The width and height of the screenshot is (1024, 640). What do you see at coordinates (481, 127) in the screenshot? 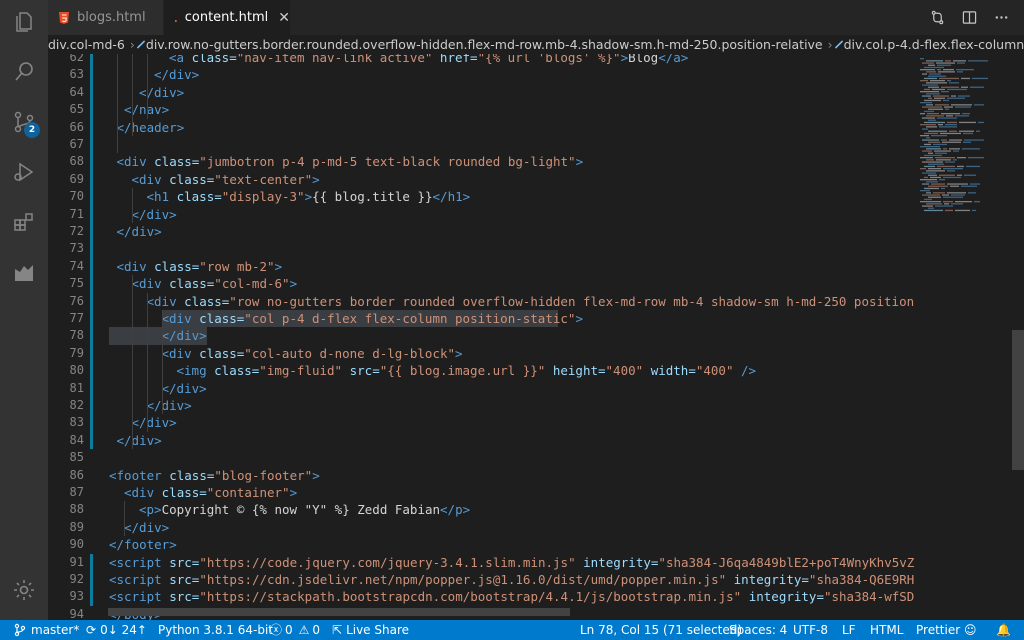
I see `code-line: 66 </header>` at bounding box center [481, 127].